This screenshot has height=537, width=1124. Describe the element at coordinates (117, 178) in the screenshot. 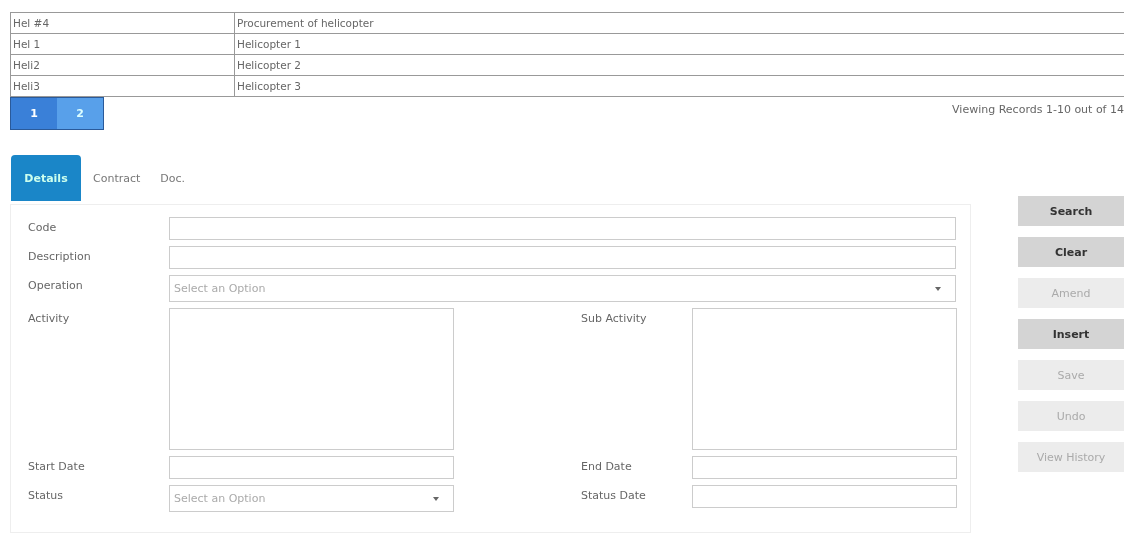

I see `tab: Contract` at that location.